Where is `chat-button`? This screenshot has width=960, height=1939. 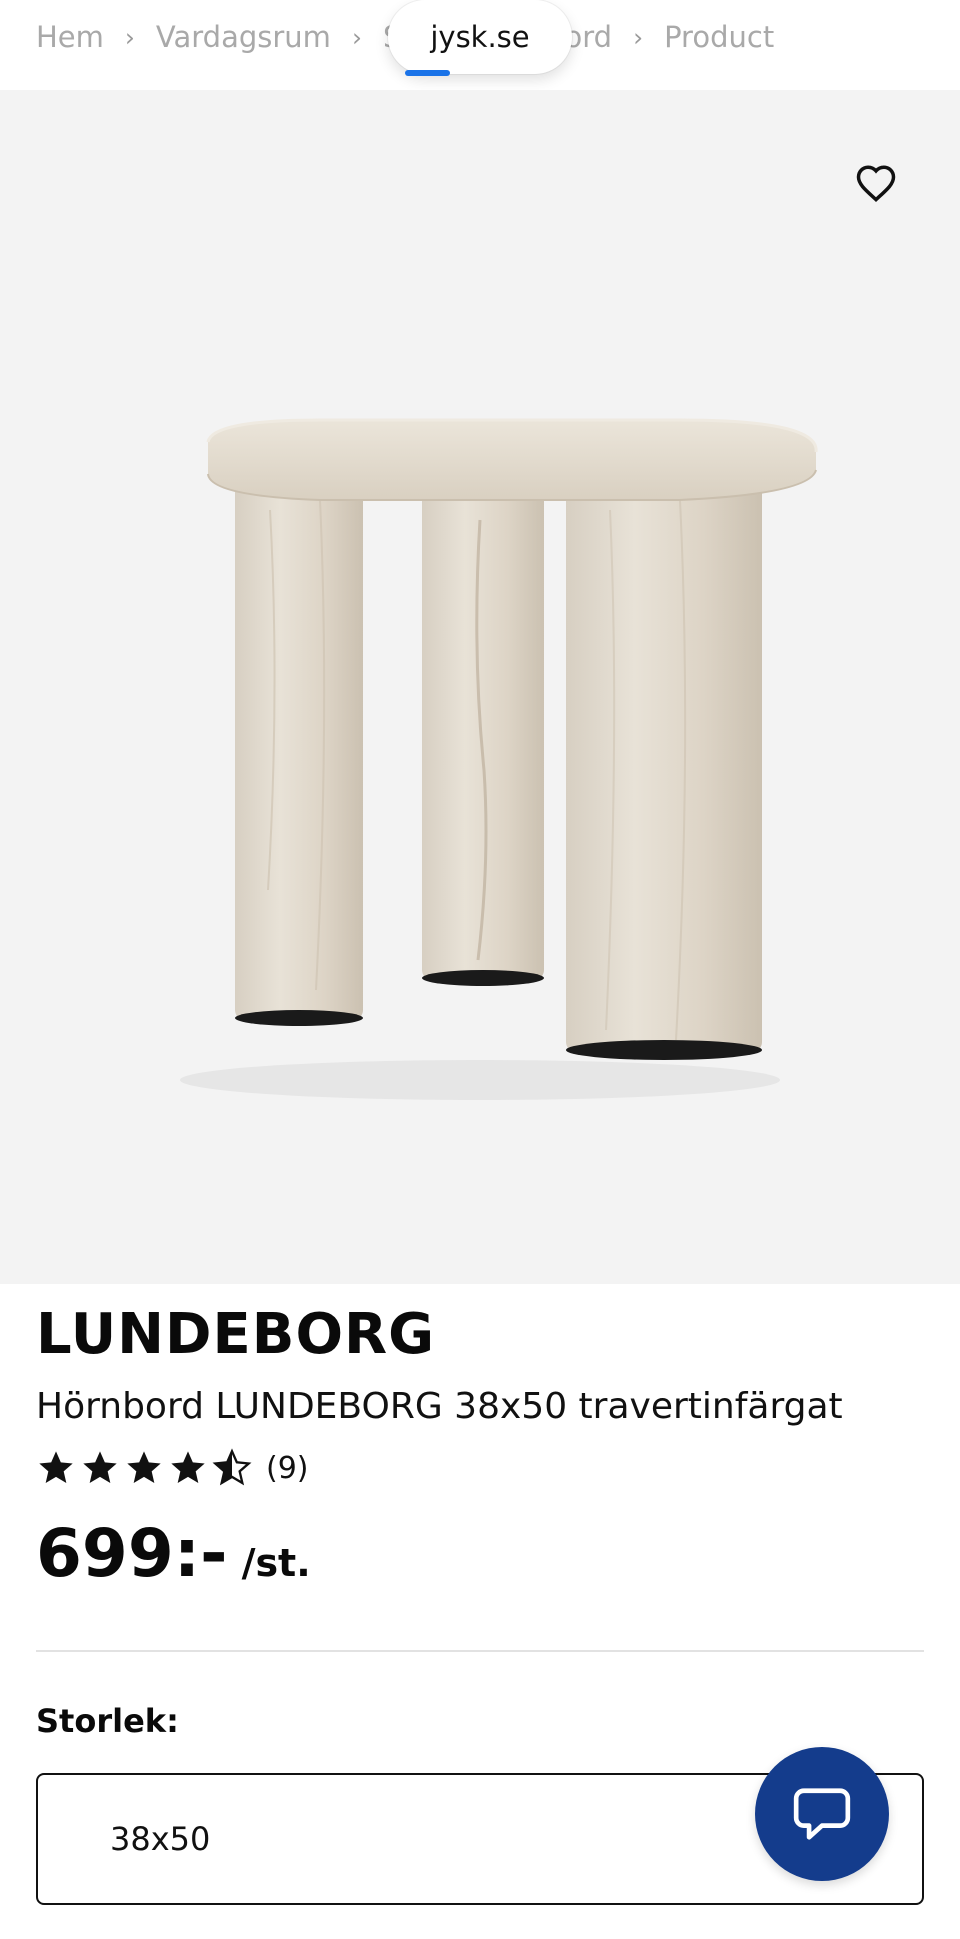 chat-button is located at coordinates (822, 1814).